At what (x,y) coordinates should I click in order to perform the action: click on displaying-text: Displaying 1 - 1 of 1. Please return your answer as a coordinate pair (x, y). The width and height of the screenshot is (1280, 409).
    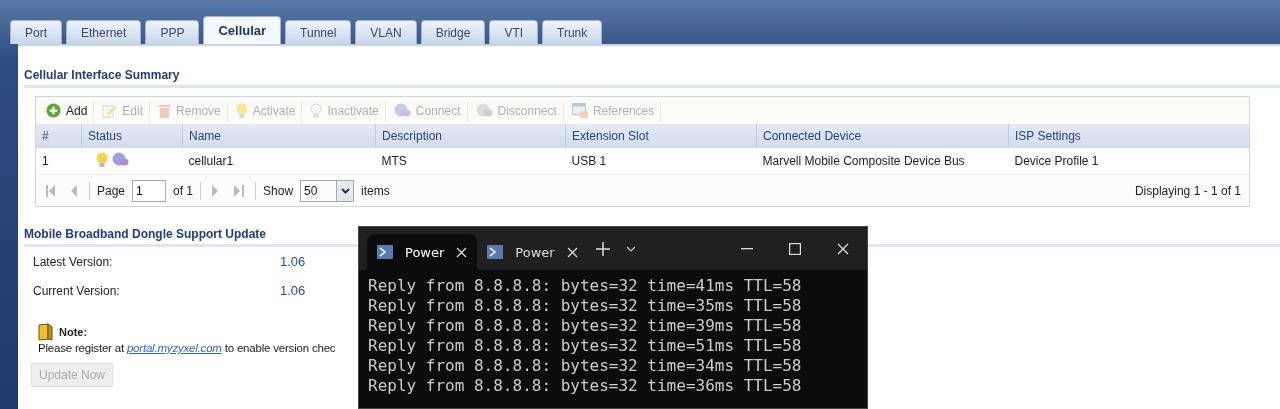
    Looking at the image, I should click on (1187, 190).